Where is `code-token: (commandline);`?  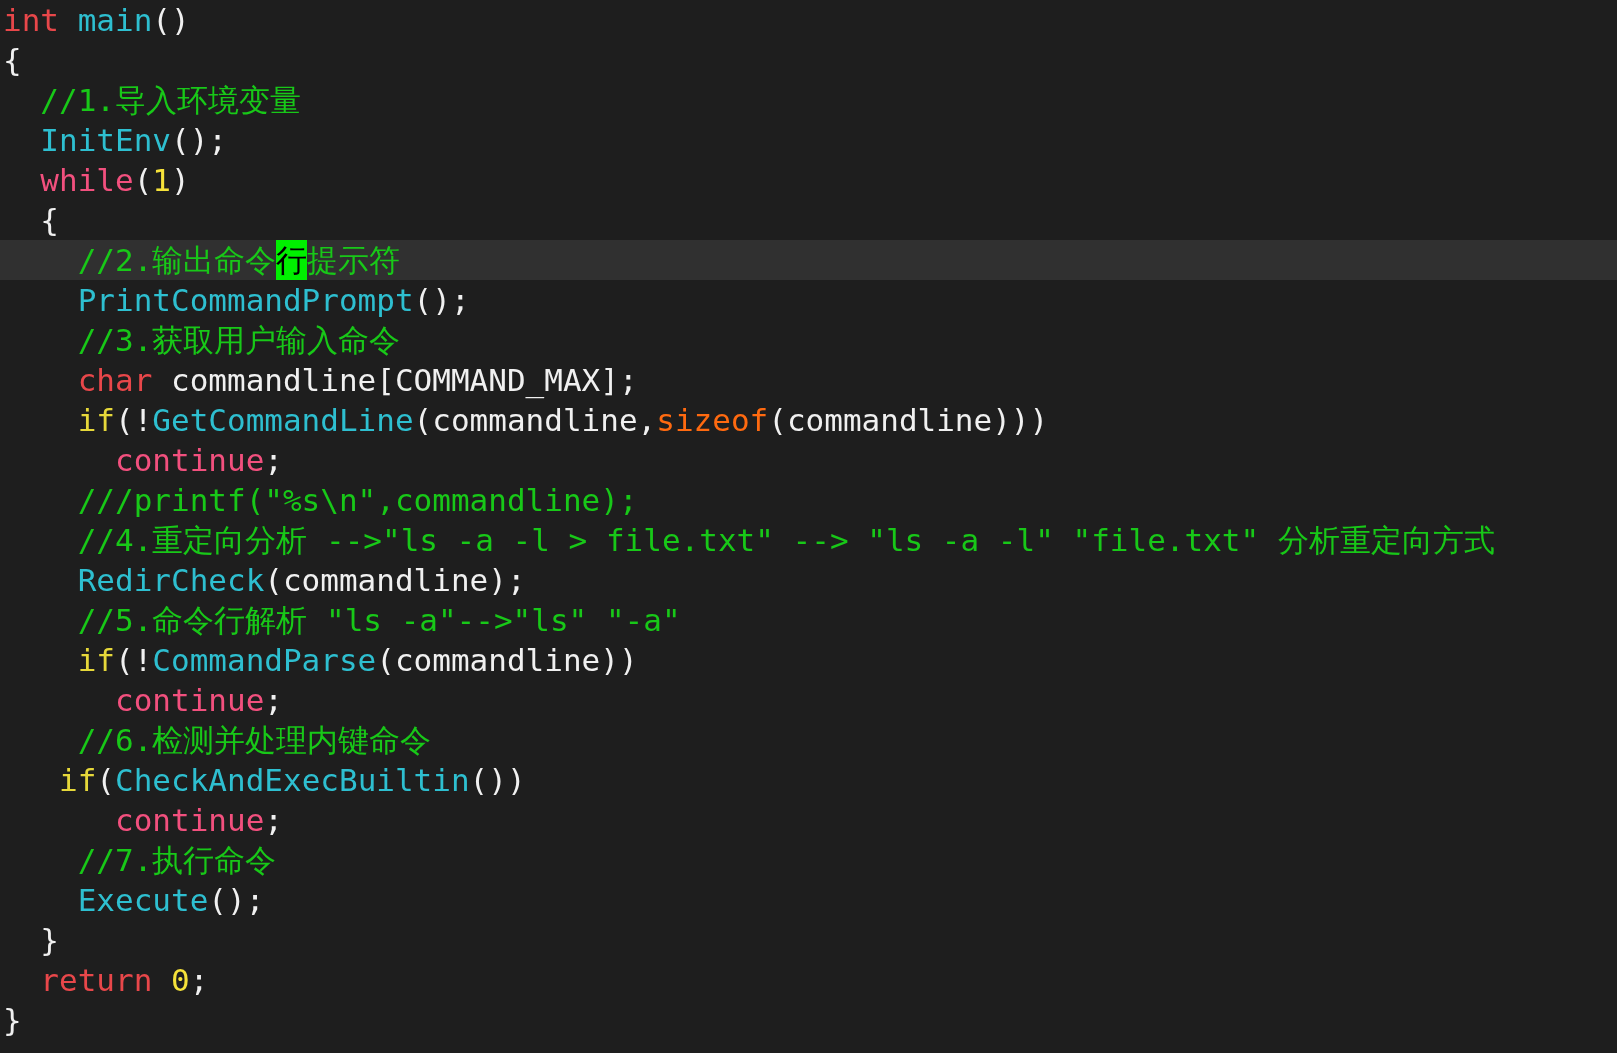
code-token: (commandline); is located at coordinates (395, 580).